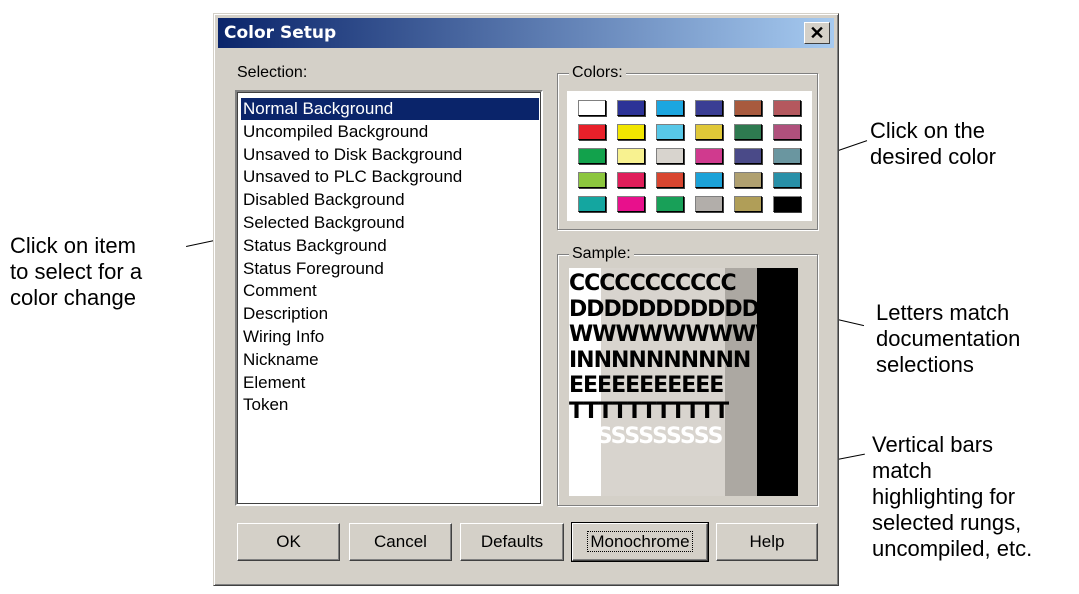 The image size is (1079, 594). I want to click on annotation-line: uncompiled, etc., so click(952, 548).